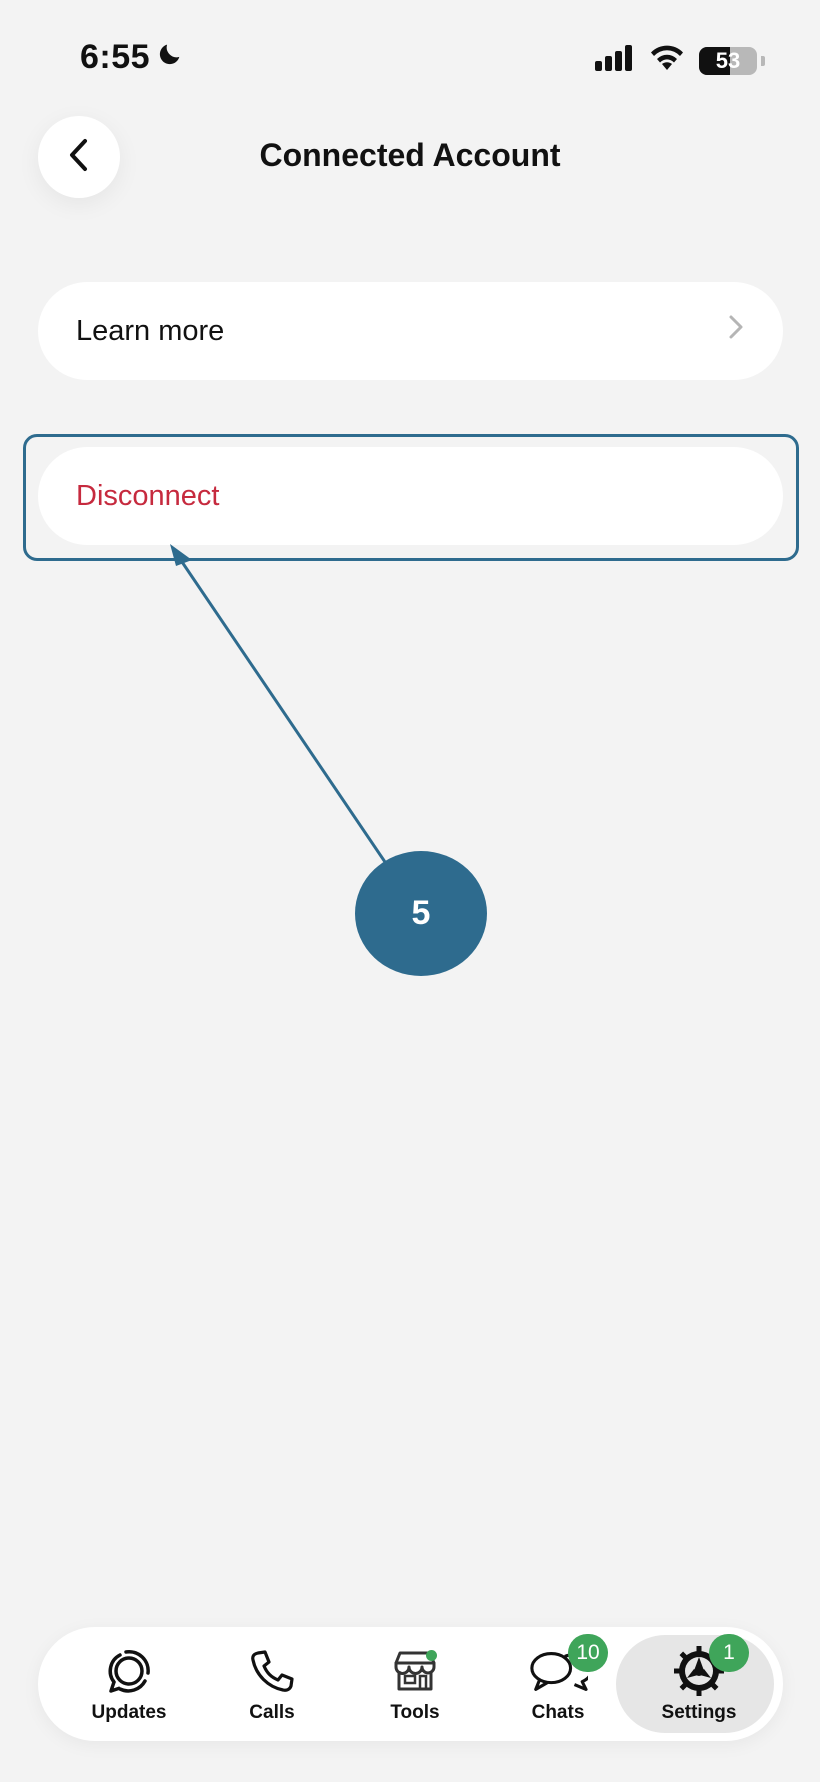 Image resolution: width=820 pixels, height=1782 pixels. What do you see at coordinates (558, 1712) in the screenshot?
I see `tab-label-chats: Chats` at bounding box center [558, 1712].